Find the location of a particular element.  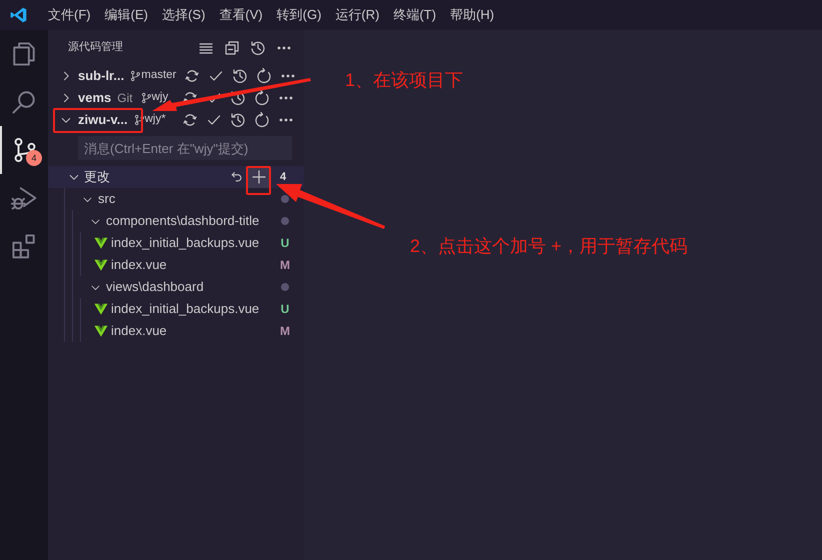

folder-name: src is located at coordinates (107, 199).